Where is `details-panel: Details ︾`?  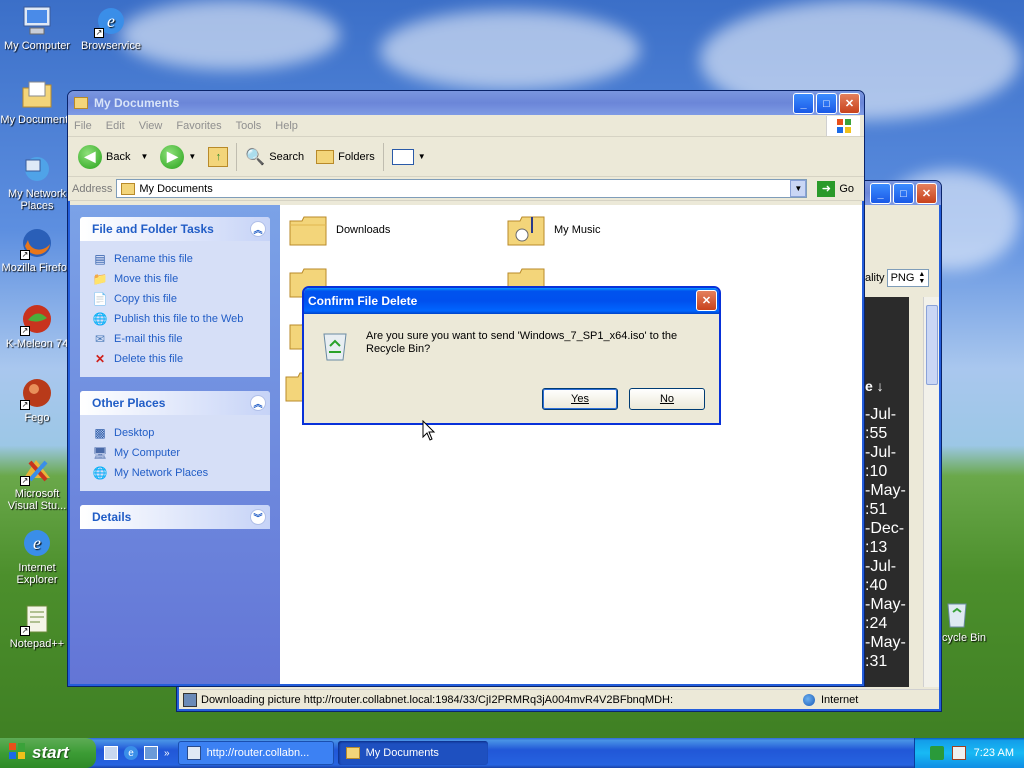 details-panel: Details ︾ is located at coordinates (175, 517).